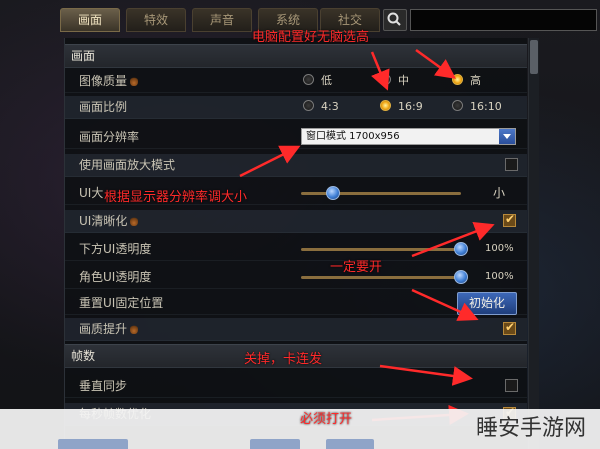 The image size is (600, 449). What do you see at coordinates (509, 219) in the screenshot?
I see `ui-sharpen-checkbox` at bounding box center [509, 219].